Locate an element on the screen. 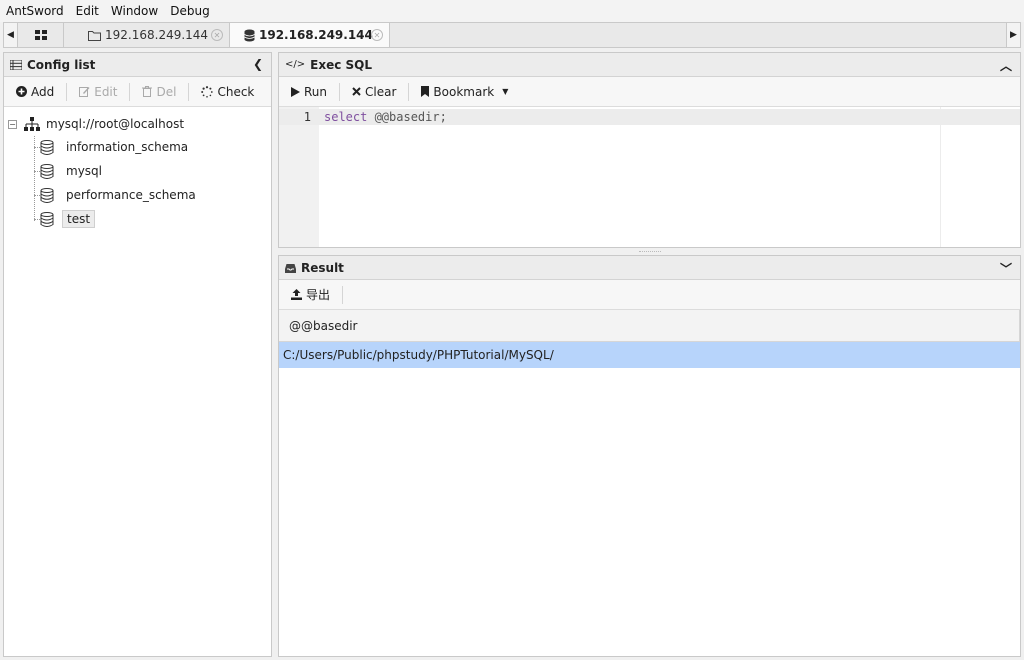  tree-item-information-schema: information_schema is located at coordinates (137, 147).